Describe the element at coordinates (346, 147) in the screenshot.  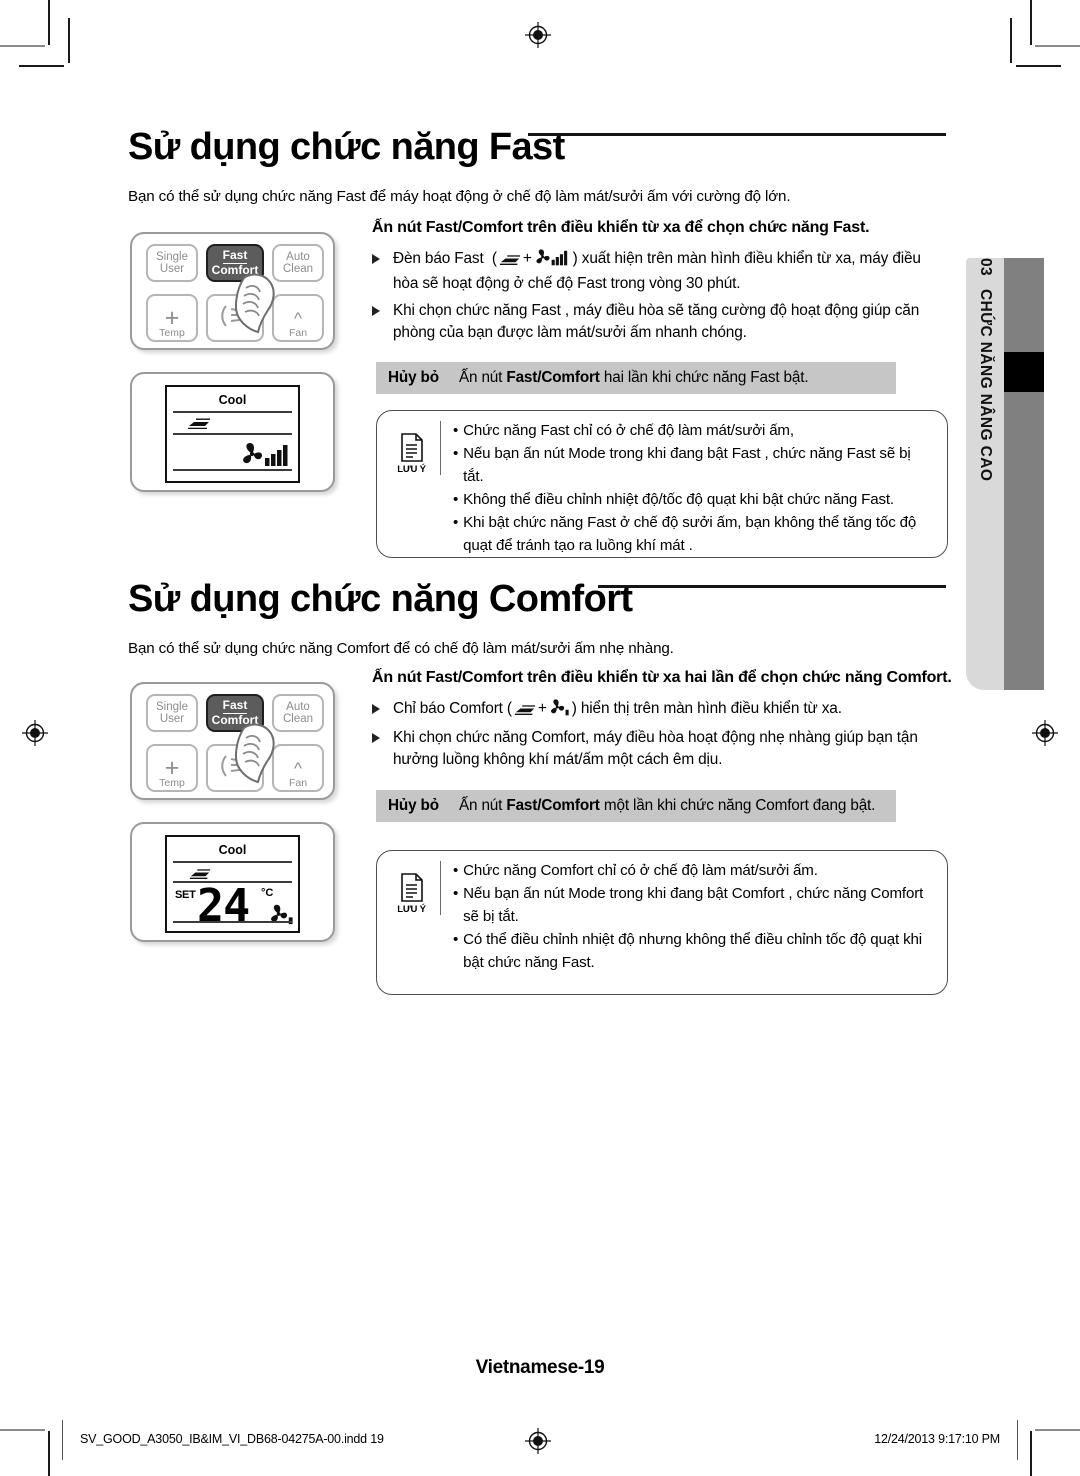
I see `page-title-fast: Sử dụng chức năng Fast` at that location.